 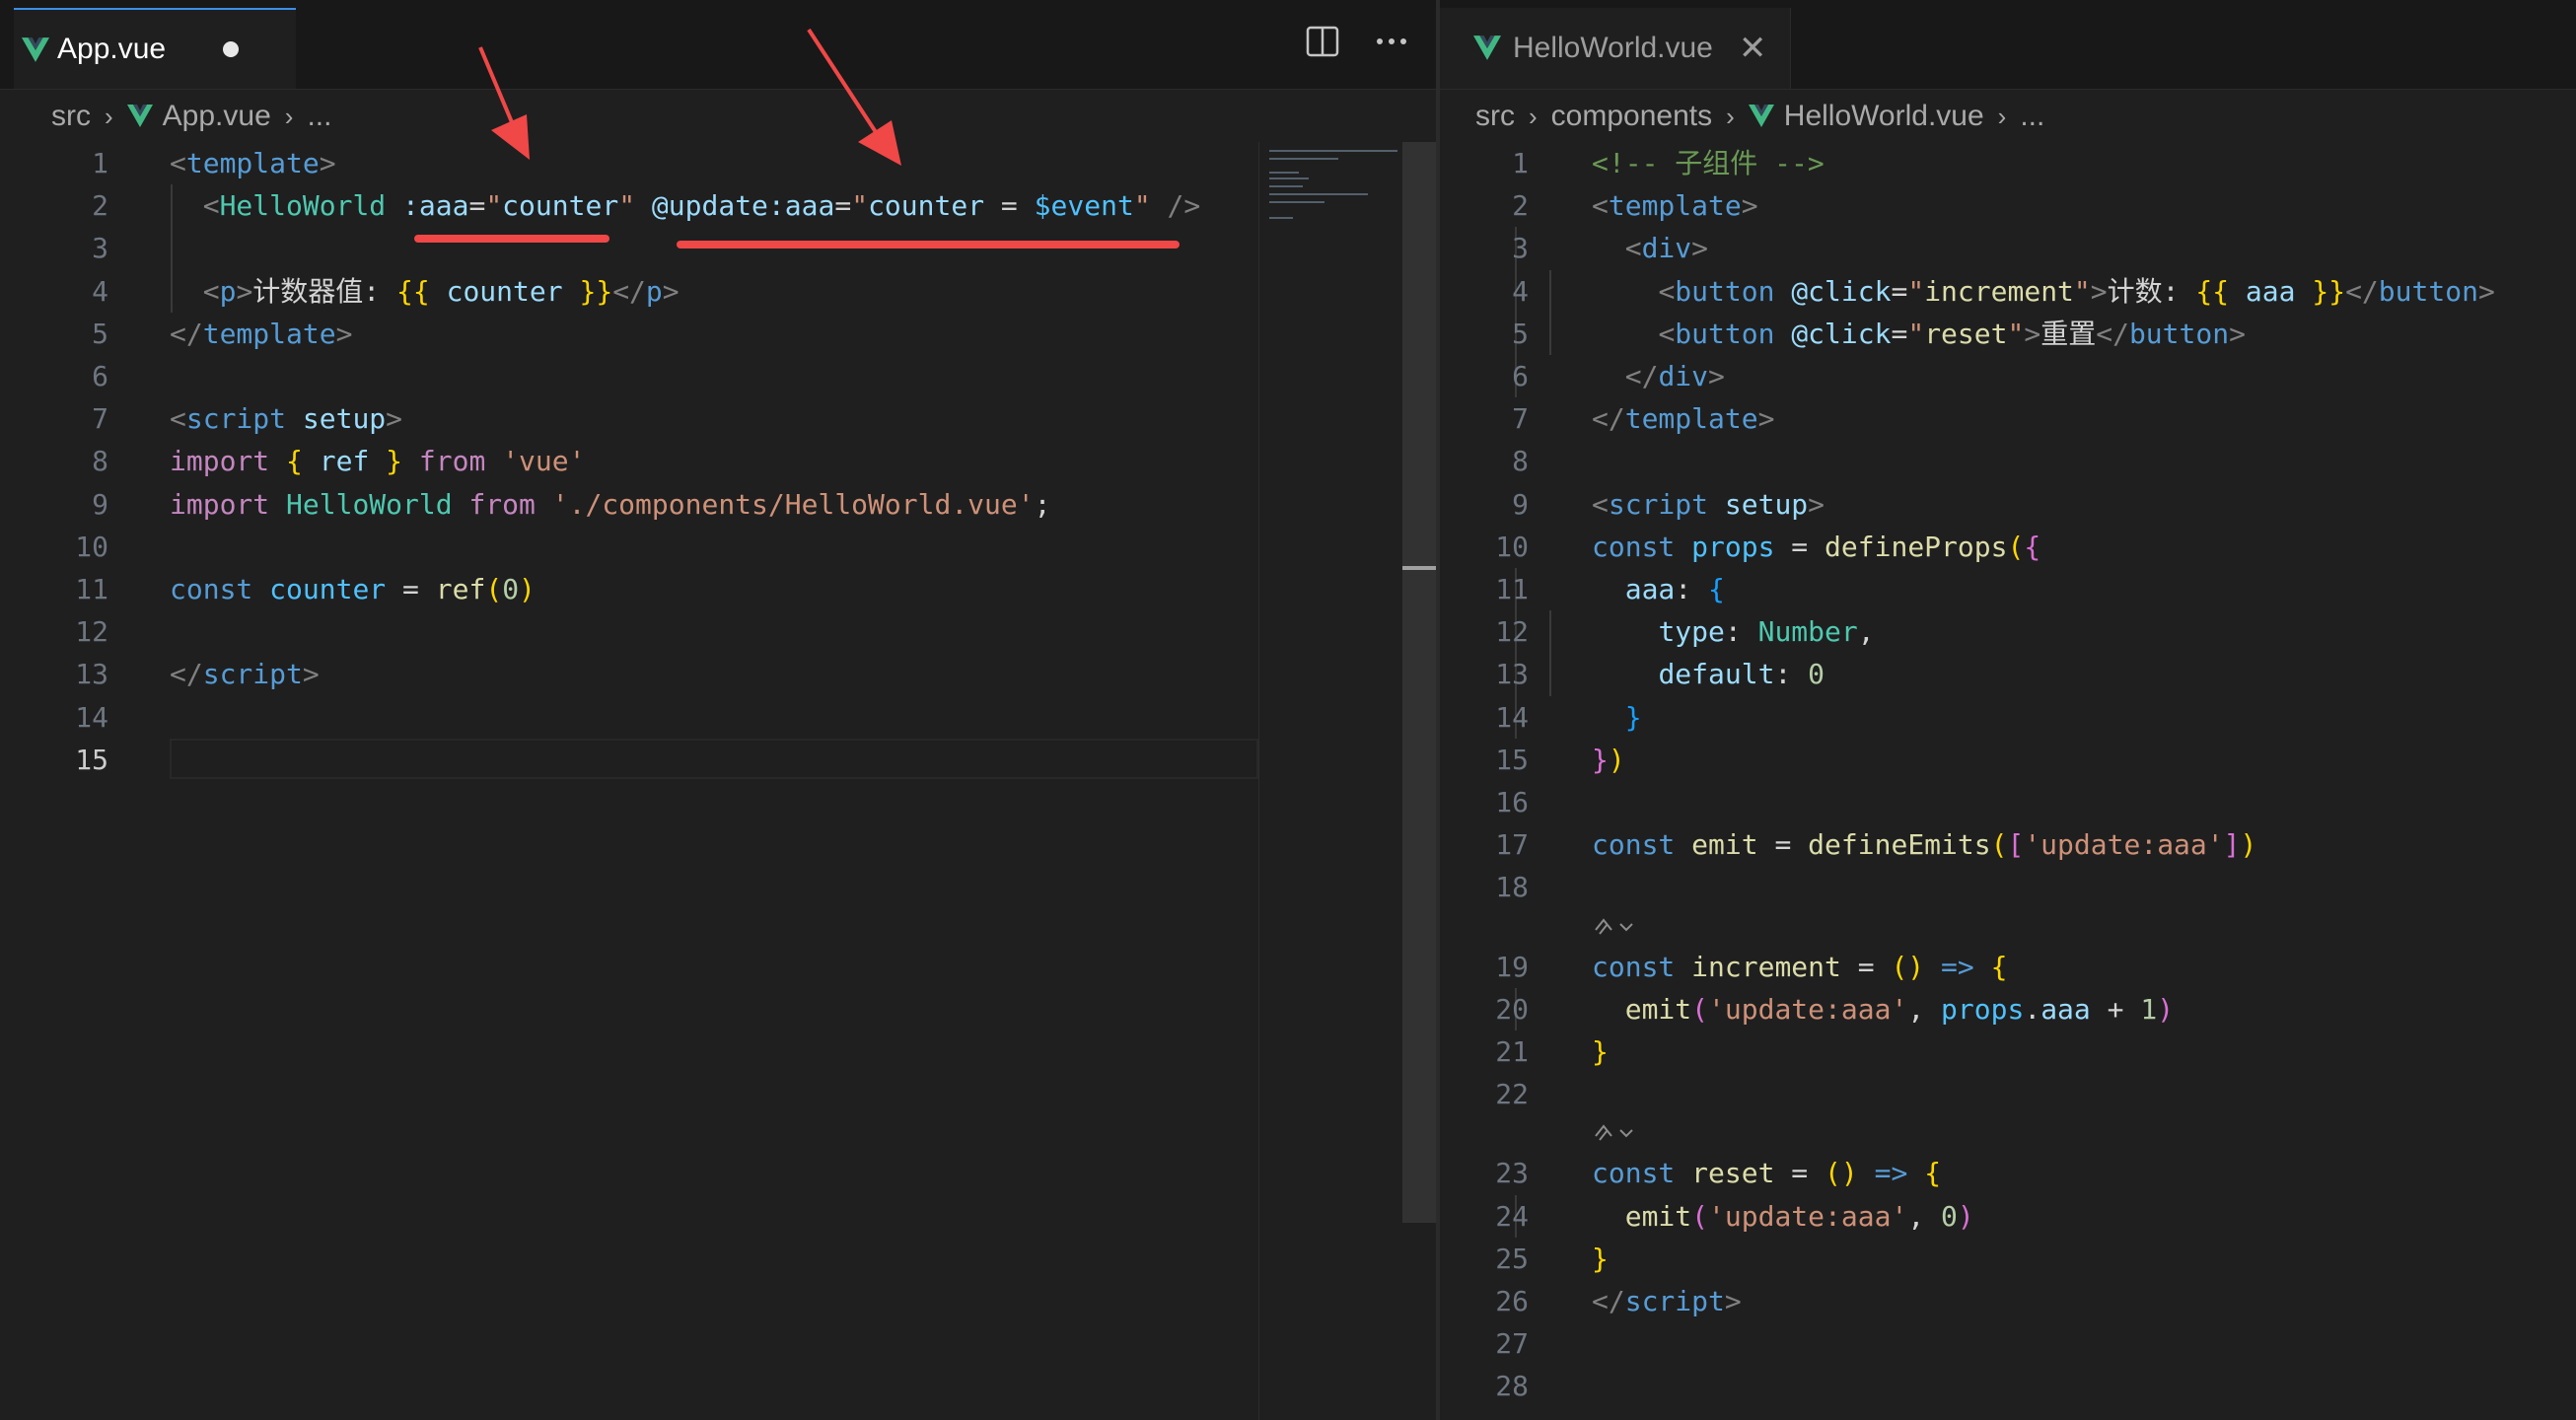 What do you see at coordinates (611, 418) in the screenshot?
I see `code-line: 7 <script setup>` at bounding box center [611, 418].